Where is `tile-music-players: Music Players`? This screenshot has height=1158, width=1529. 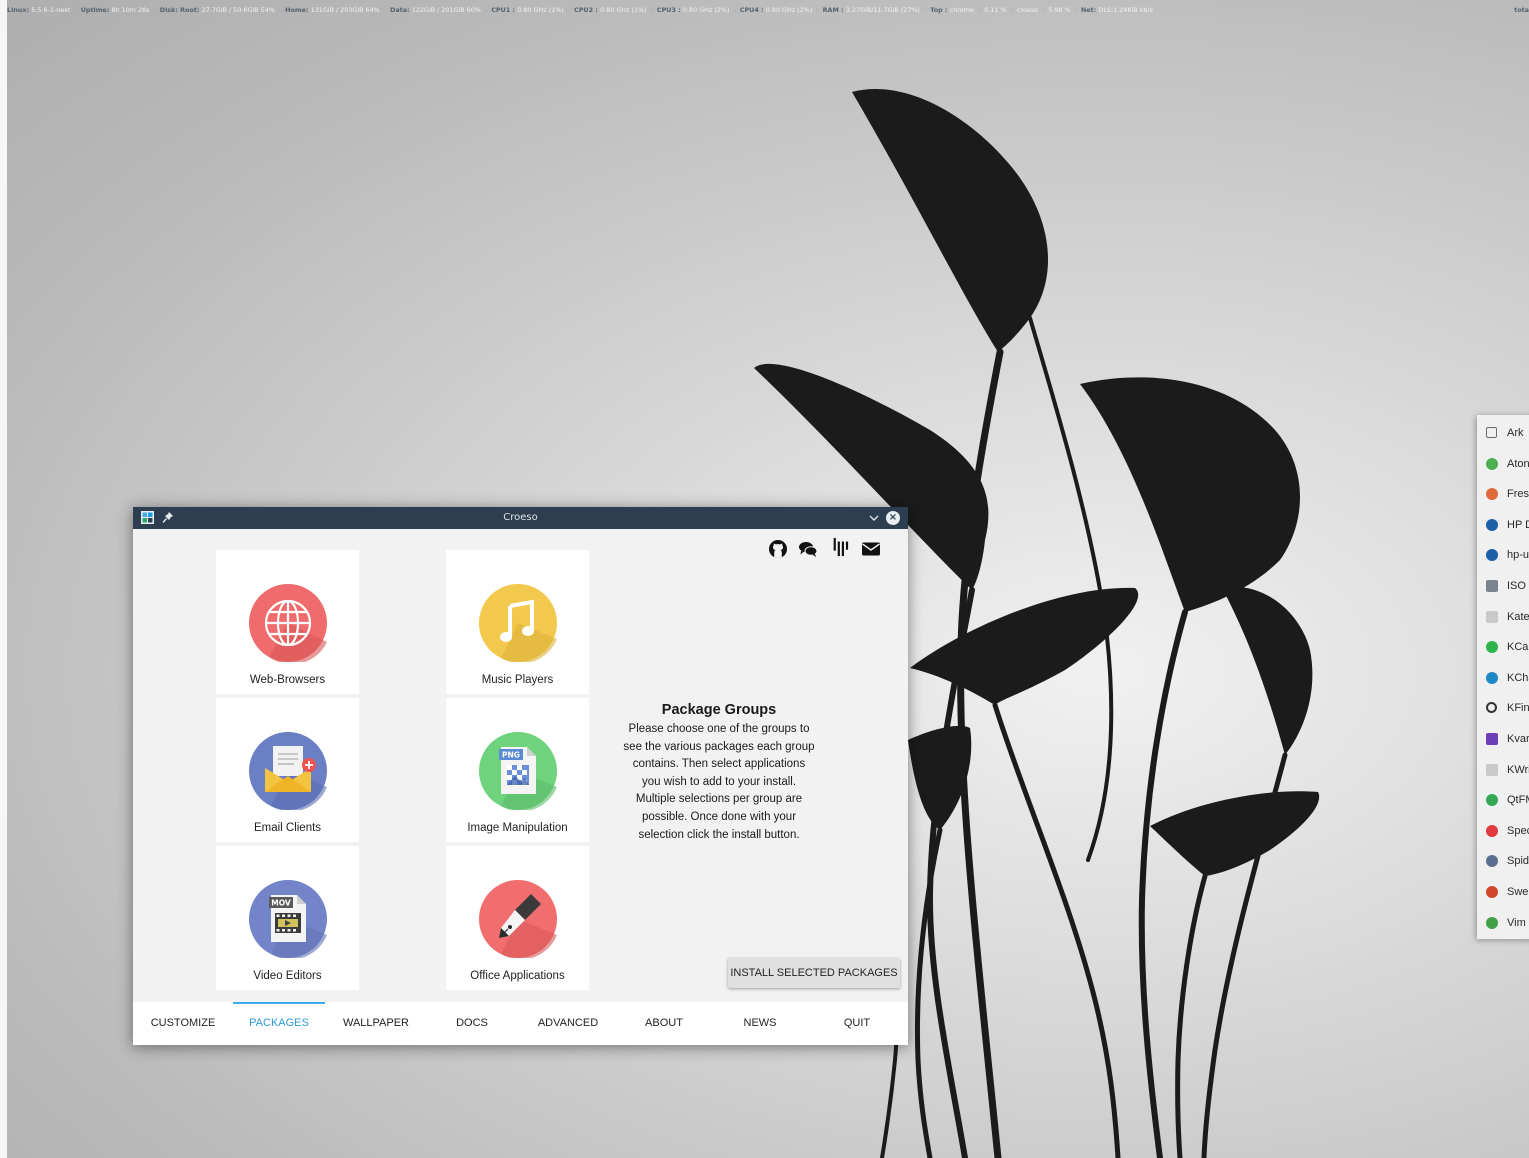 tile-music-players: Music Players is located at coordinates (517, 622).